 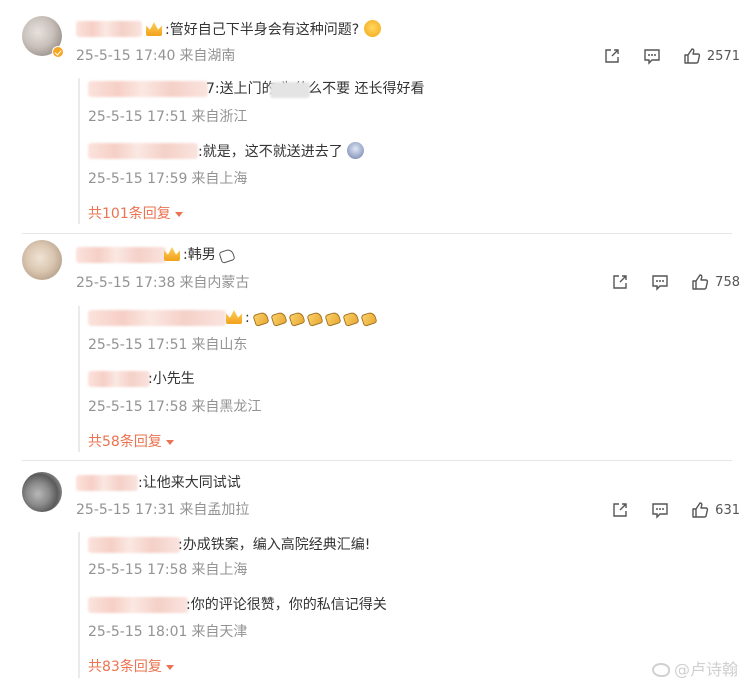 I want to click on reply-text: :就是，这不就送进去了, so click(x=270, y=152).